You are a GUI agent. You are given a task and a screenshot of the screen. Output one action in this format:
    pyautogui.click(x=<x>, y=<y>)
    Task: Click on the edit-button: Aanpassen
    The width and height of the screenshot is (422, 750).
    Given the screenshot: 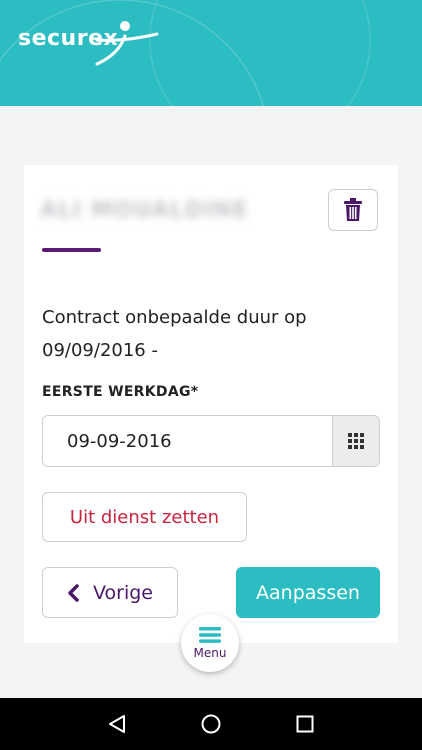 What is the action you would take?
    pyautogui.click(x=308, y=592)
    